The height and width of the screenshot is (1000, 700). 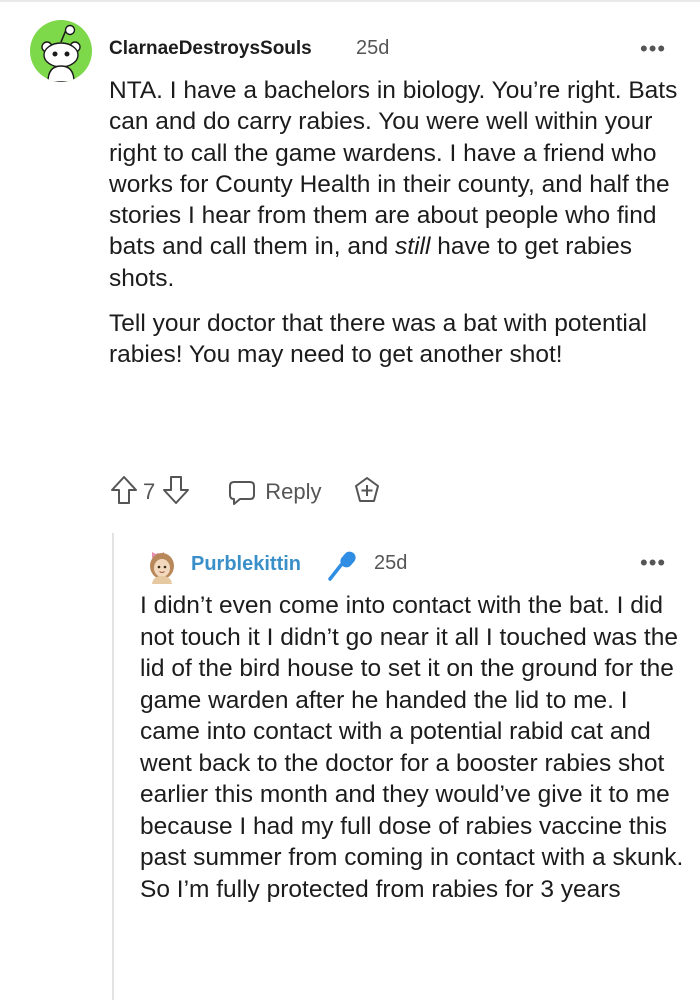 I want to click on reply-more-options-icon: •••, so click(x=653, y=563).